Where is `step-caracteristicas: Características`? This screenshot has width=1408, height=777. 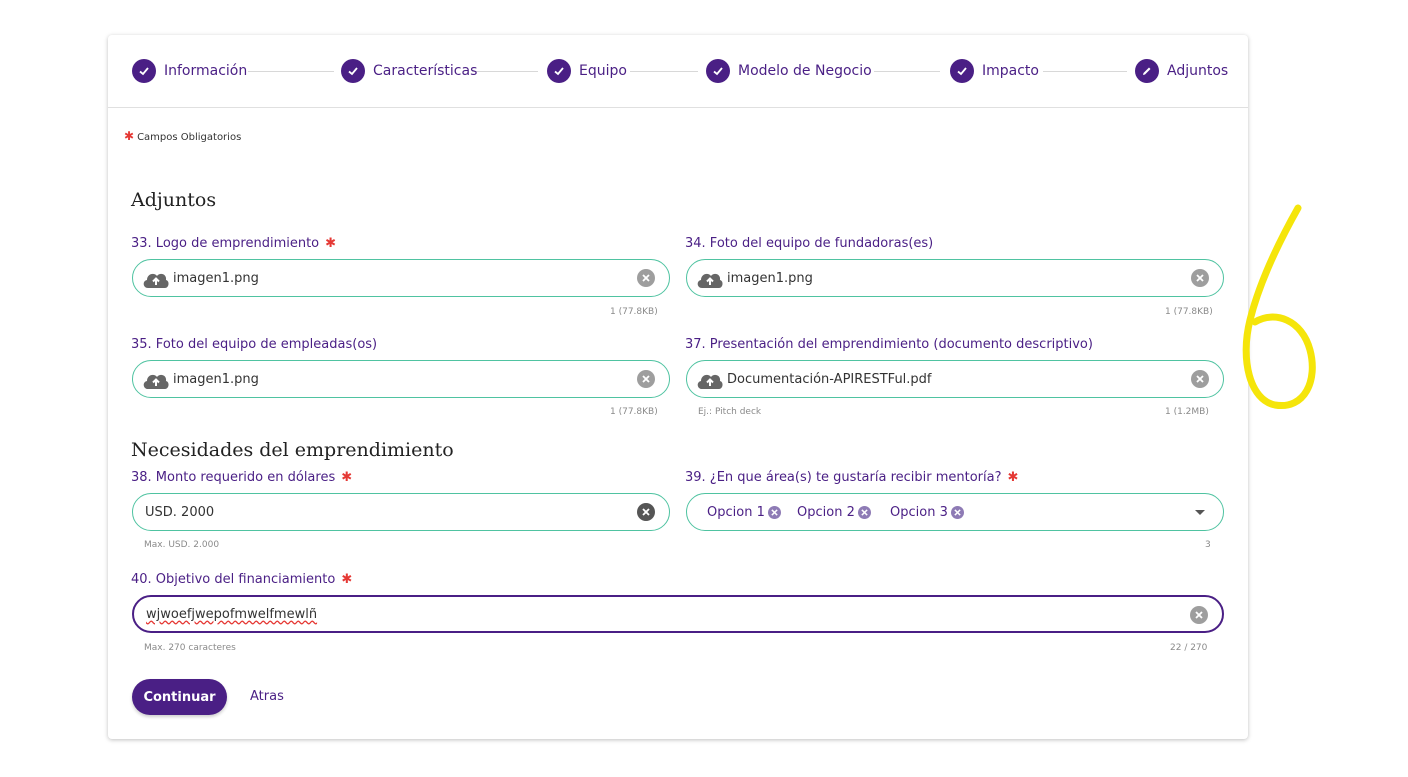
step-caracteristicas: Características is located at coordinates (409, 71).